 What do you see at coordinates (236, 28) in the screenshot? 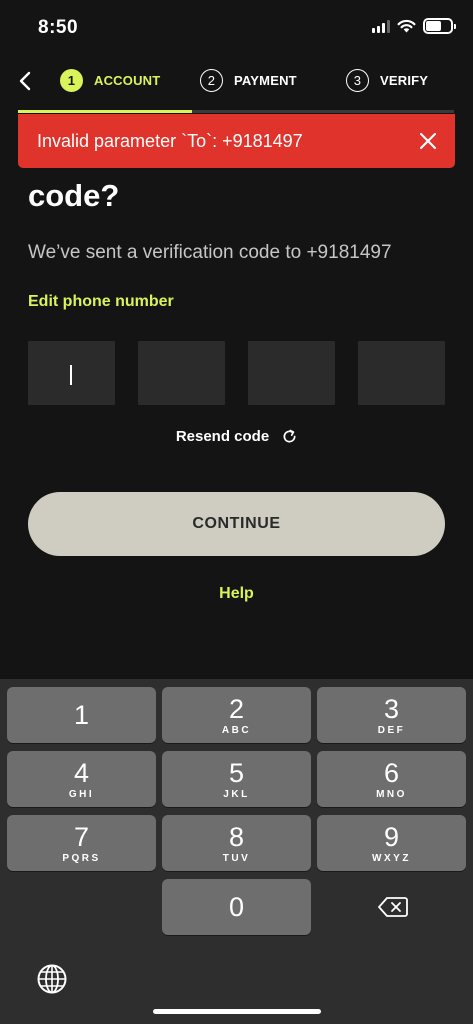
I see `status-bar: 8:50` at bounding box center [236, 28].